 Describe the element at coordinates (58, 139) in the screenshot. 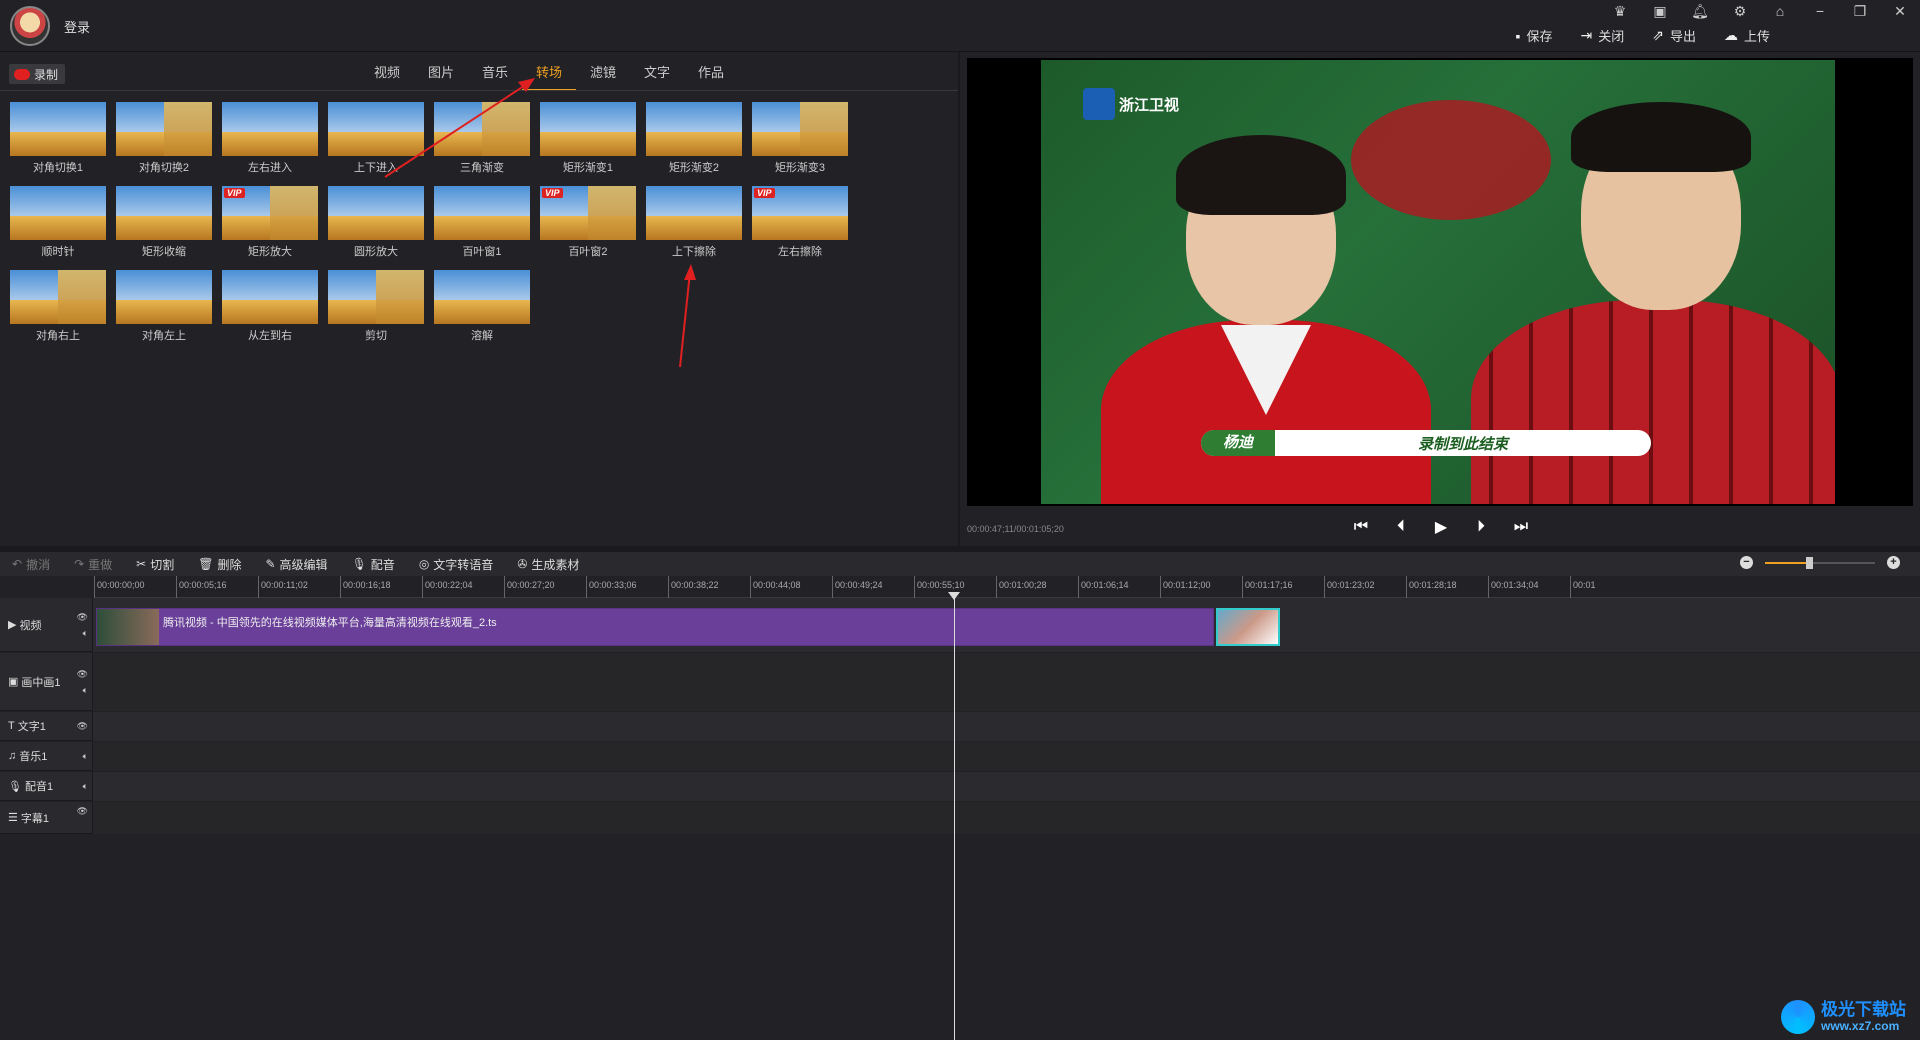

I see `transition-item: 对角切换1` at that location.